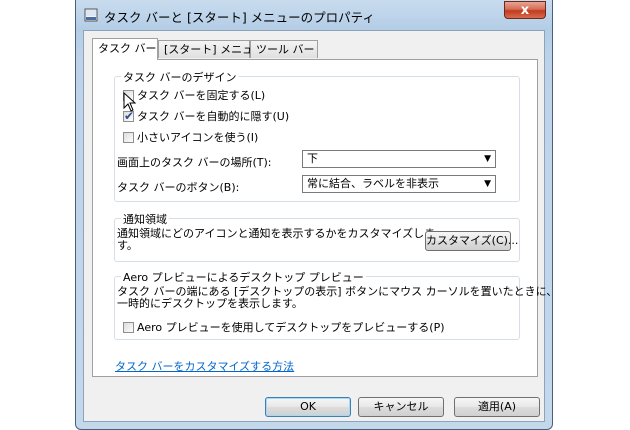  Describe the element at coordinates (312, 158) in the screenshot. I see `location-value: 下` at that location.